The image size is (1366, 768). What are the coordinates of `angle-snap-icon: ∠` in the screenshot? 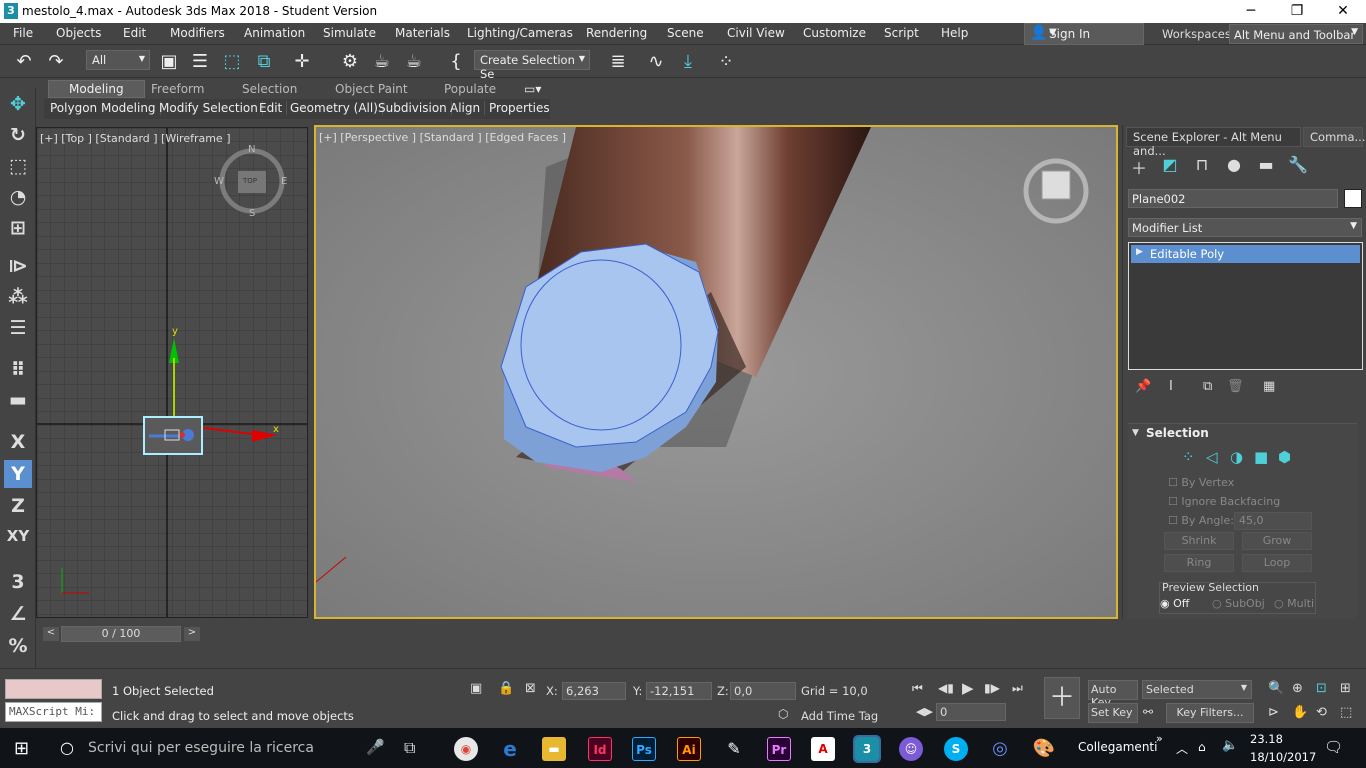 It's located at (18, 614).